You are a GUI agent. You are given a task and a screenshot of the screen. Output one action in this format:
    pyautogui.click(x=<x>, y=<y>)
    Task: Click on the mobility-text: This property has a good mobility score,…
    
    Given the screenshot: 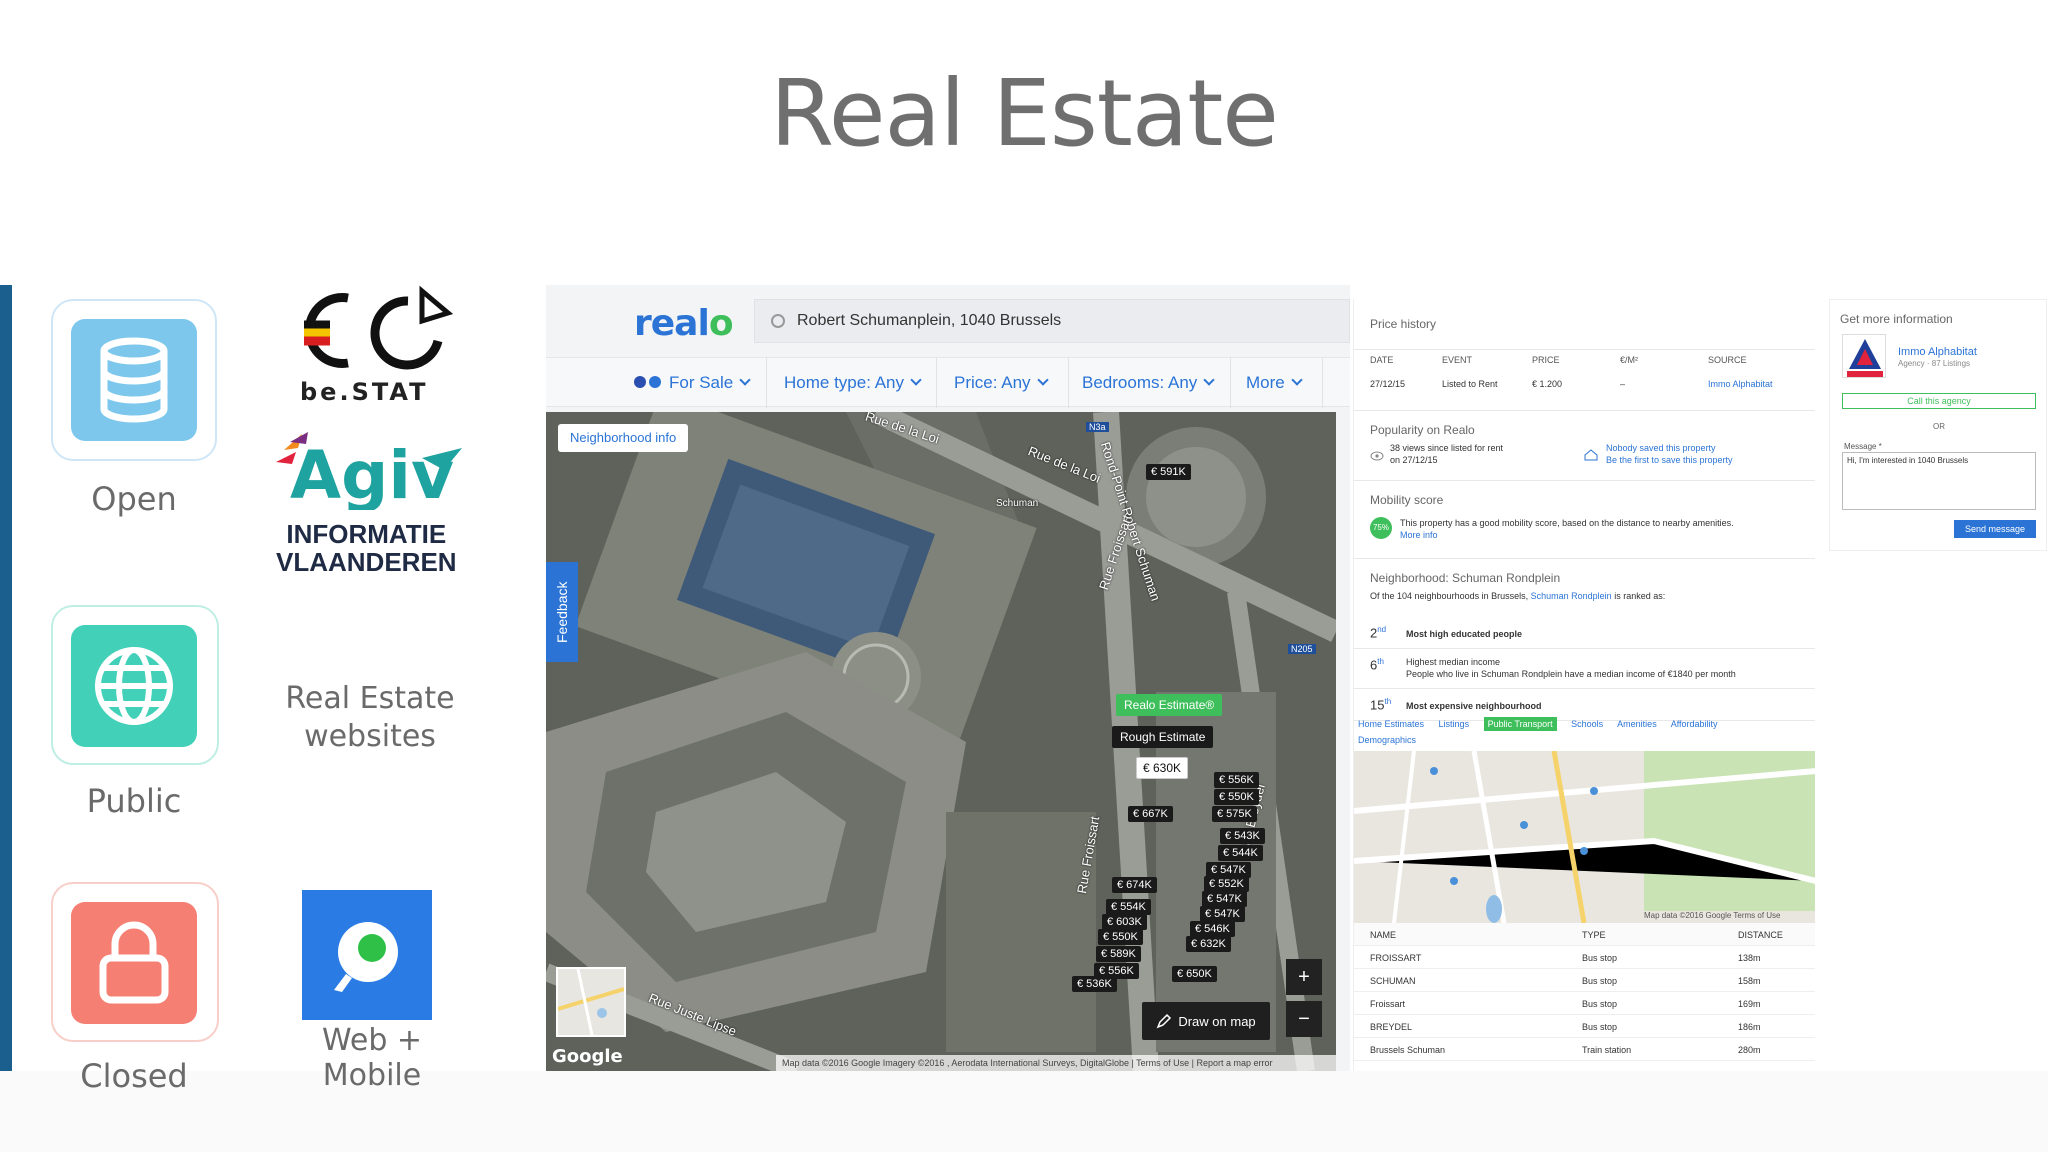 What is the action you would take?
    pyautogui.click(x=1567, y=523)
    